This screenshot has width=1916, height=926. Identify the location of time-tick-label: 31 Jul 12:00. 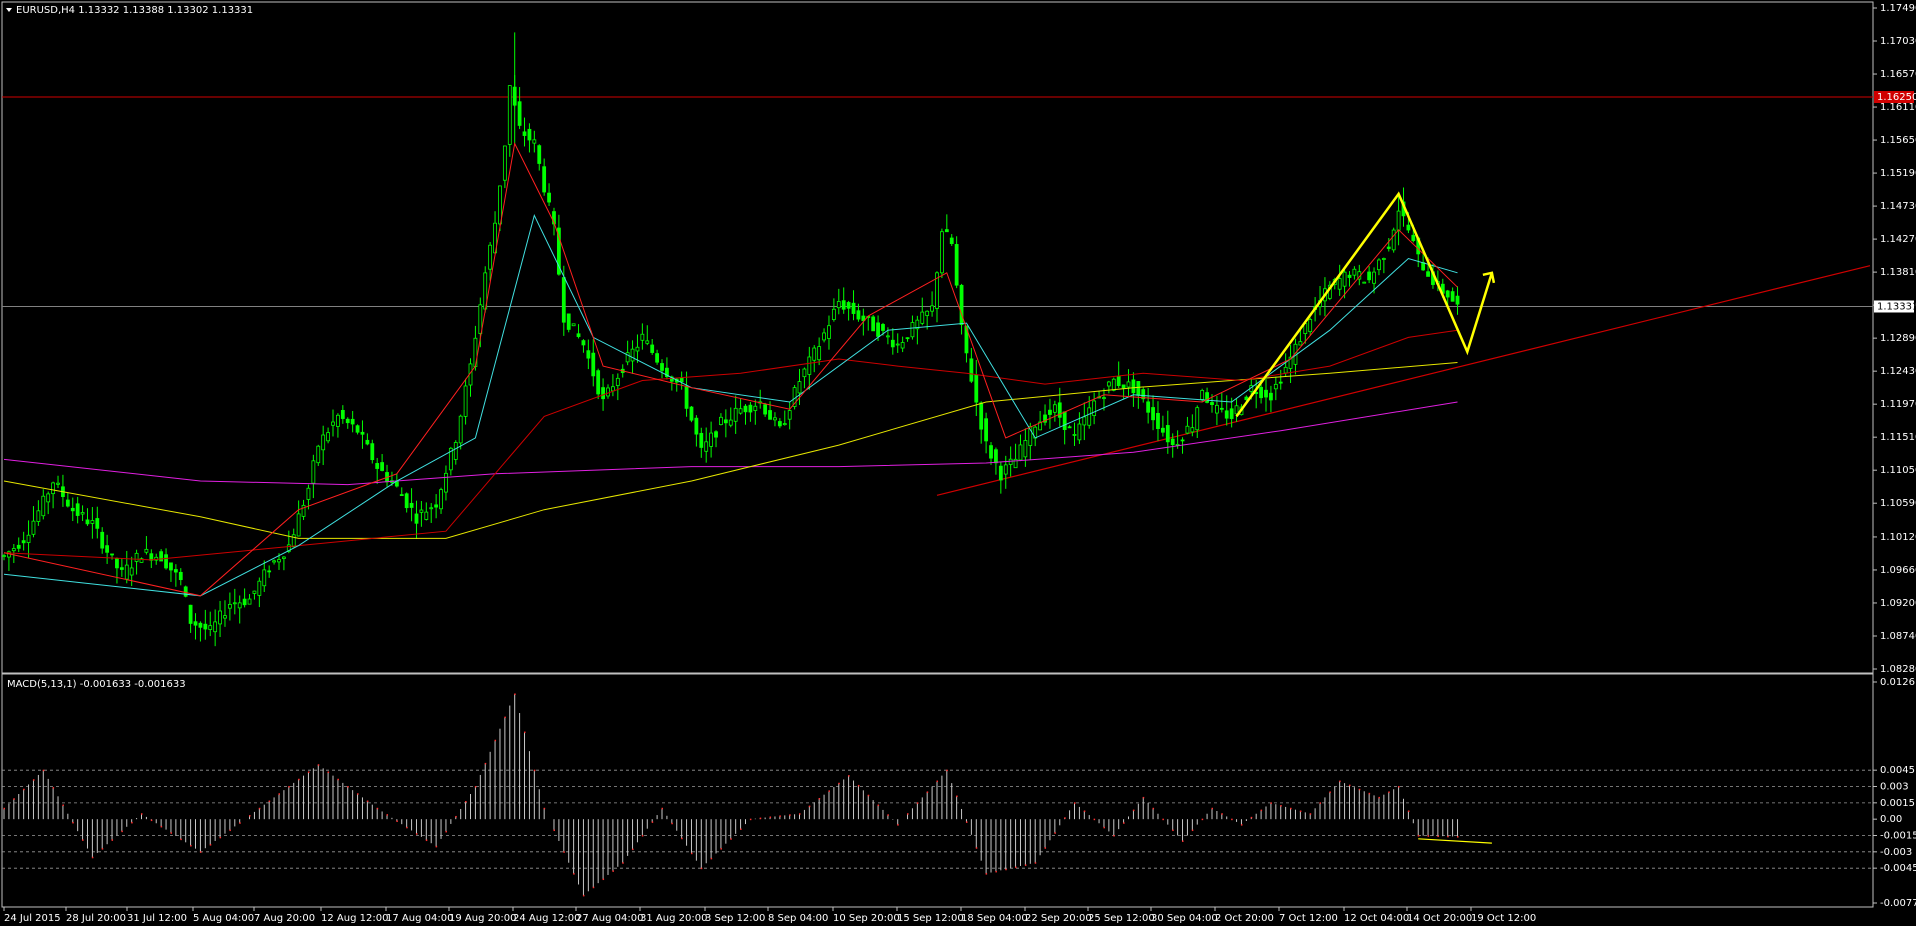
(157, 918).